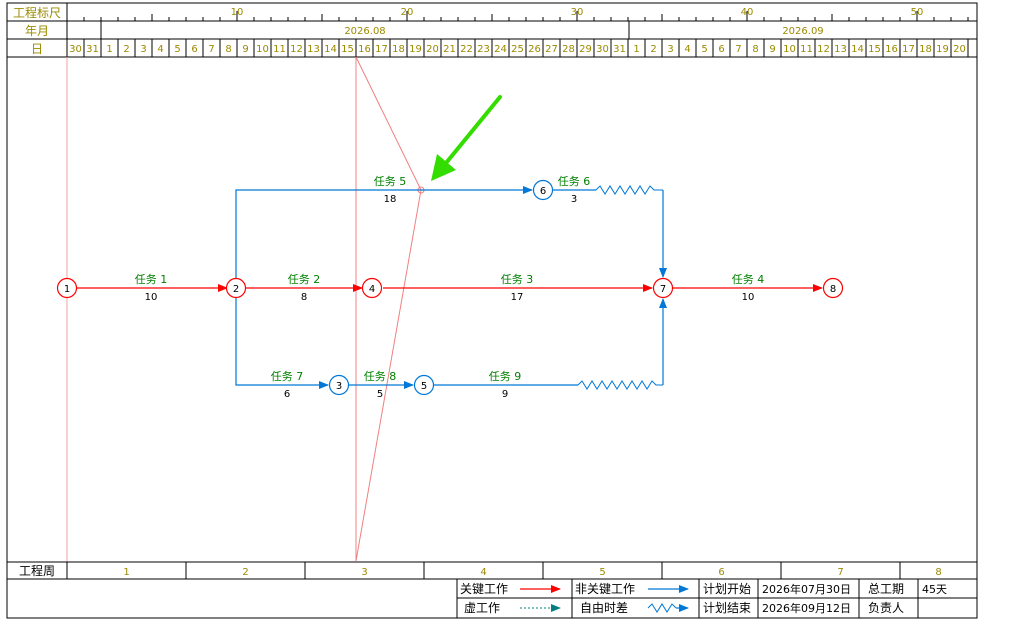 The image size is (1010, 627). I want to click on day-cell: 22, so click(466, 49).